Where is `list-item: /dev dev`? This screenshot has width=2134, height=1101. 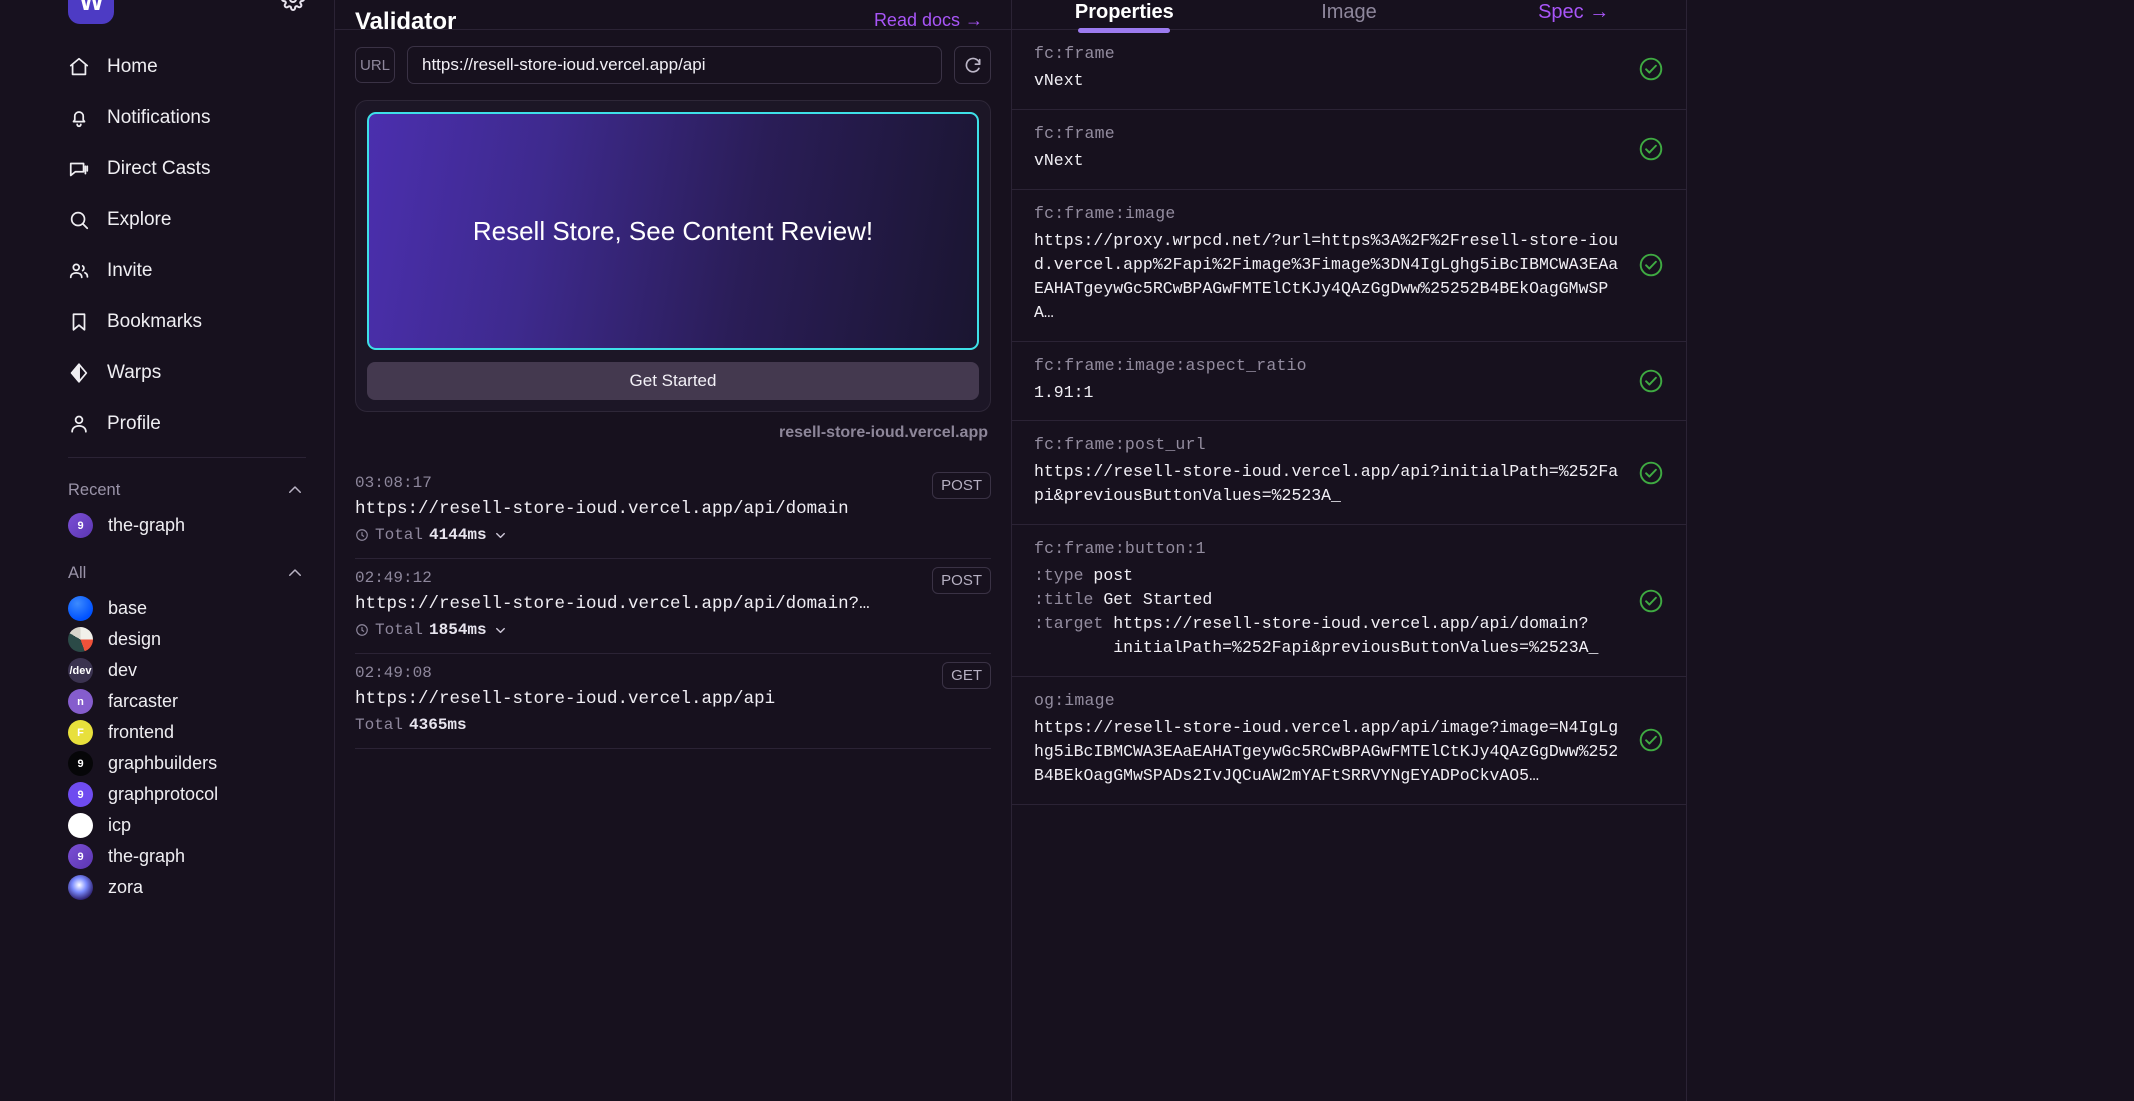 list-item: /dev dev is located at coordinates (167, 670).